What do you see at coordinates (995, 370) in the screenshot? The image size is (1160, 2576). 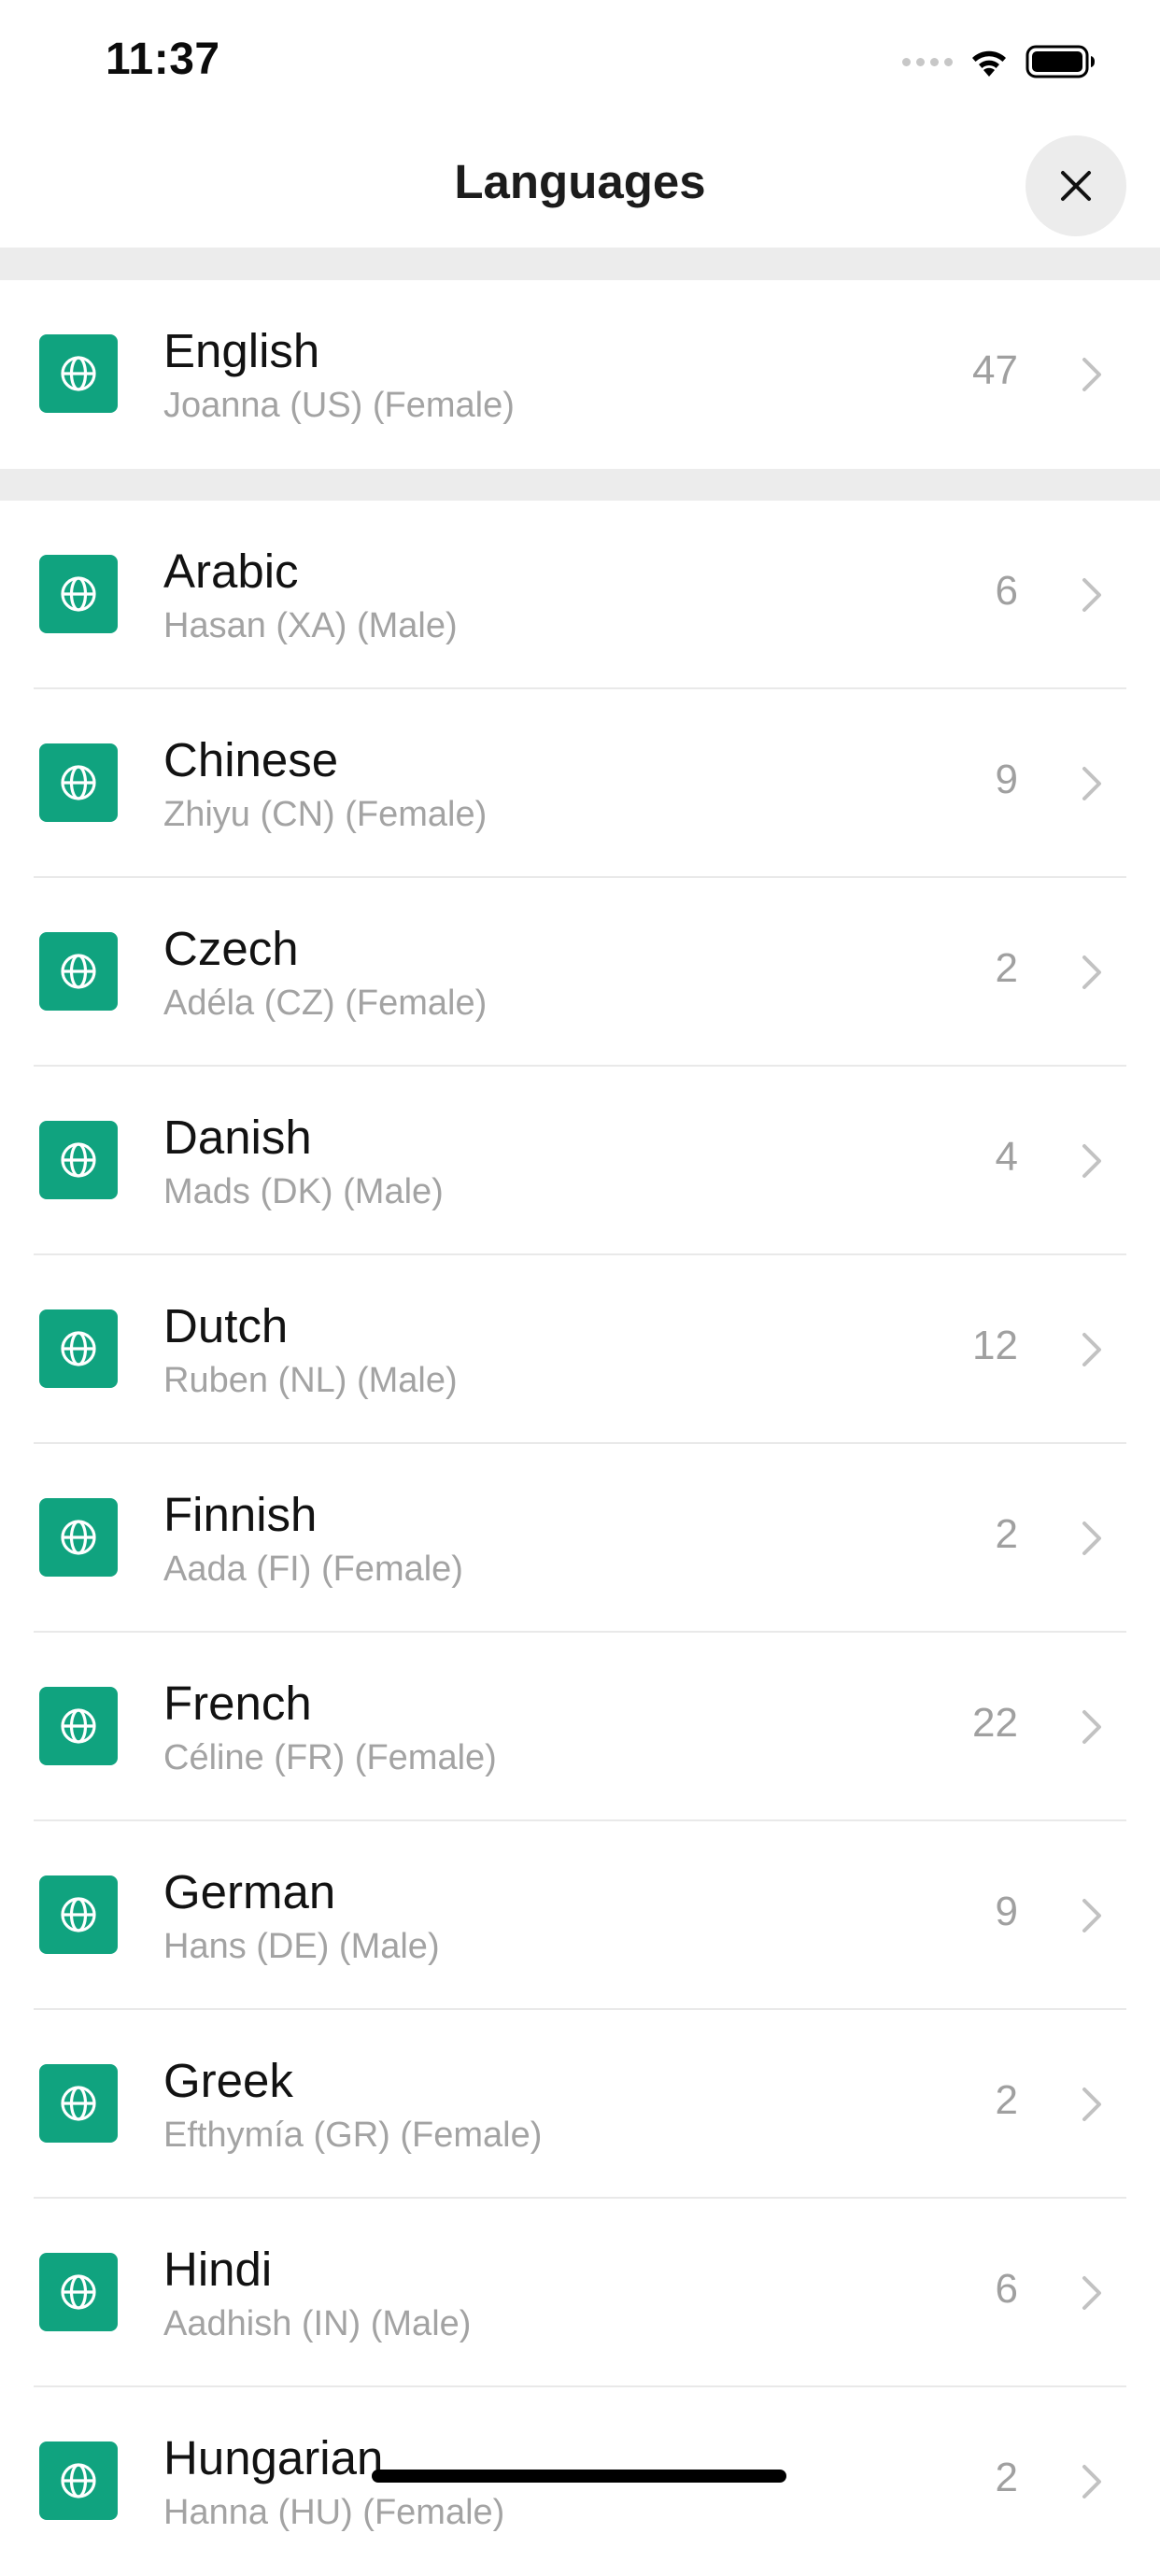 I see `voice-count: 47` at bounding box center [995, 370].